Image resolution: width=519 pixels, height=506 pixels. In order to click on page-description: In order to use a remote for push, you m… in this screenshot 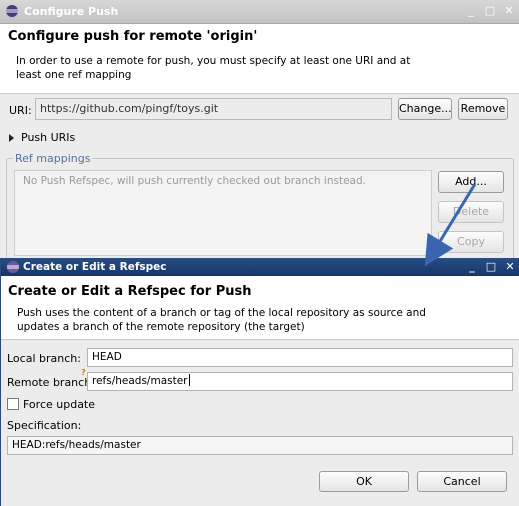, I will do `click(213, 68)`.